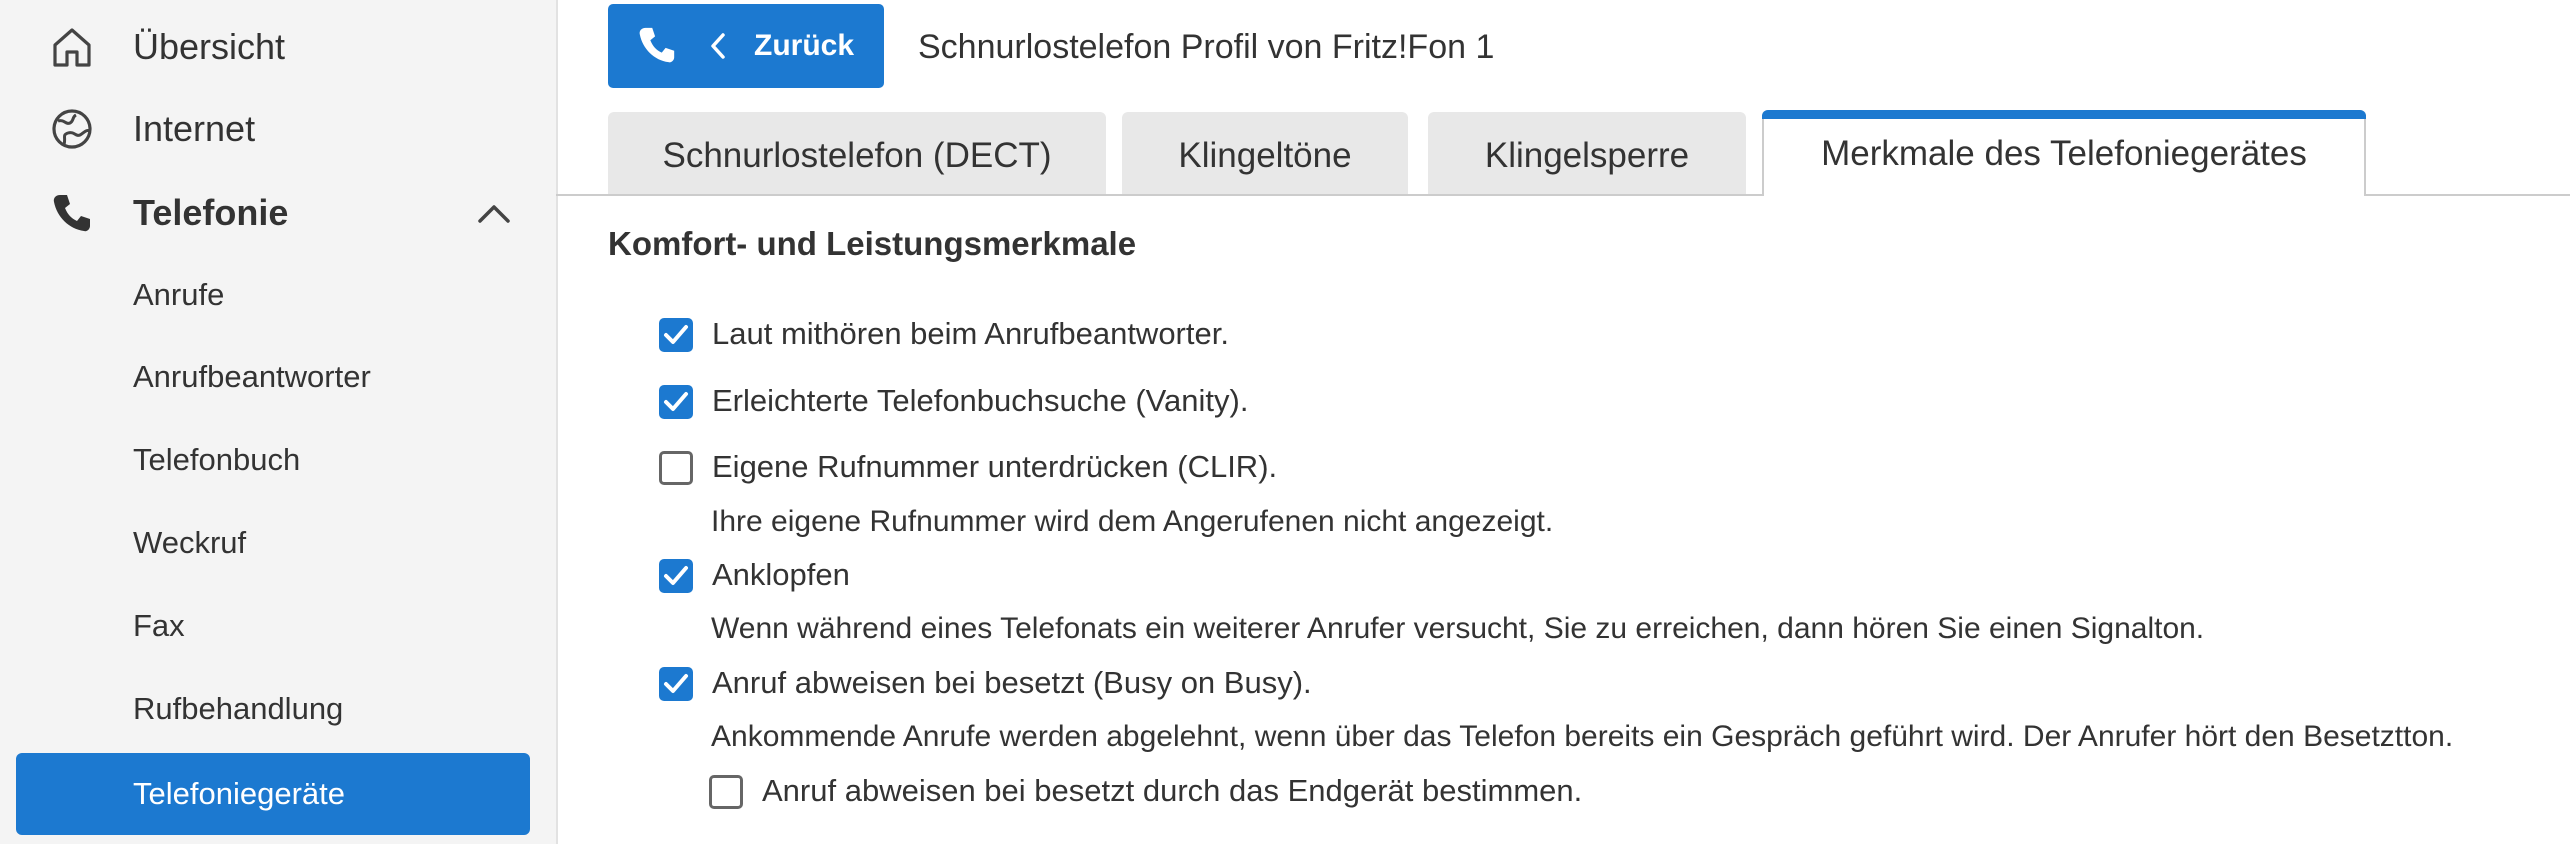  I want to click on tab-label: Merkmale des Telefoniegerätes, so click(2064, 153).